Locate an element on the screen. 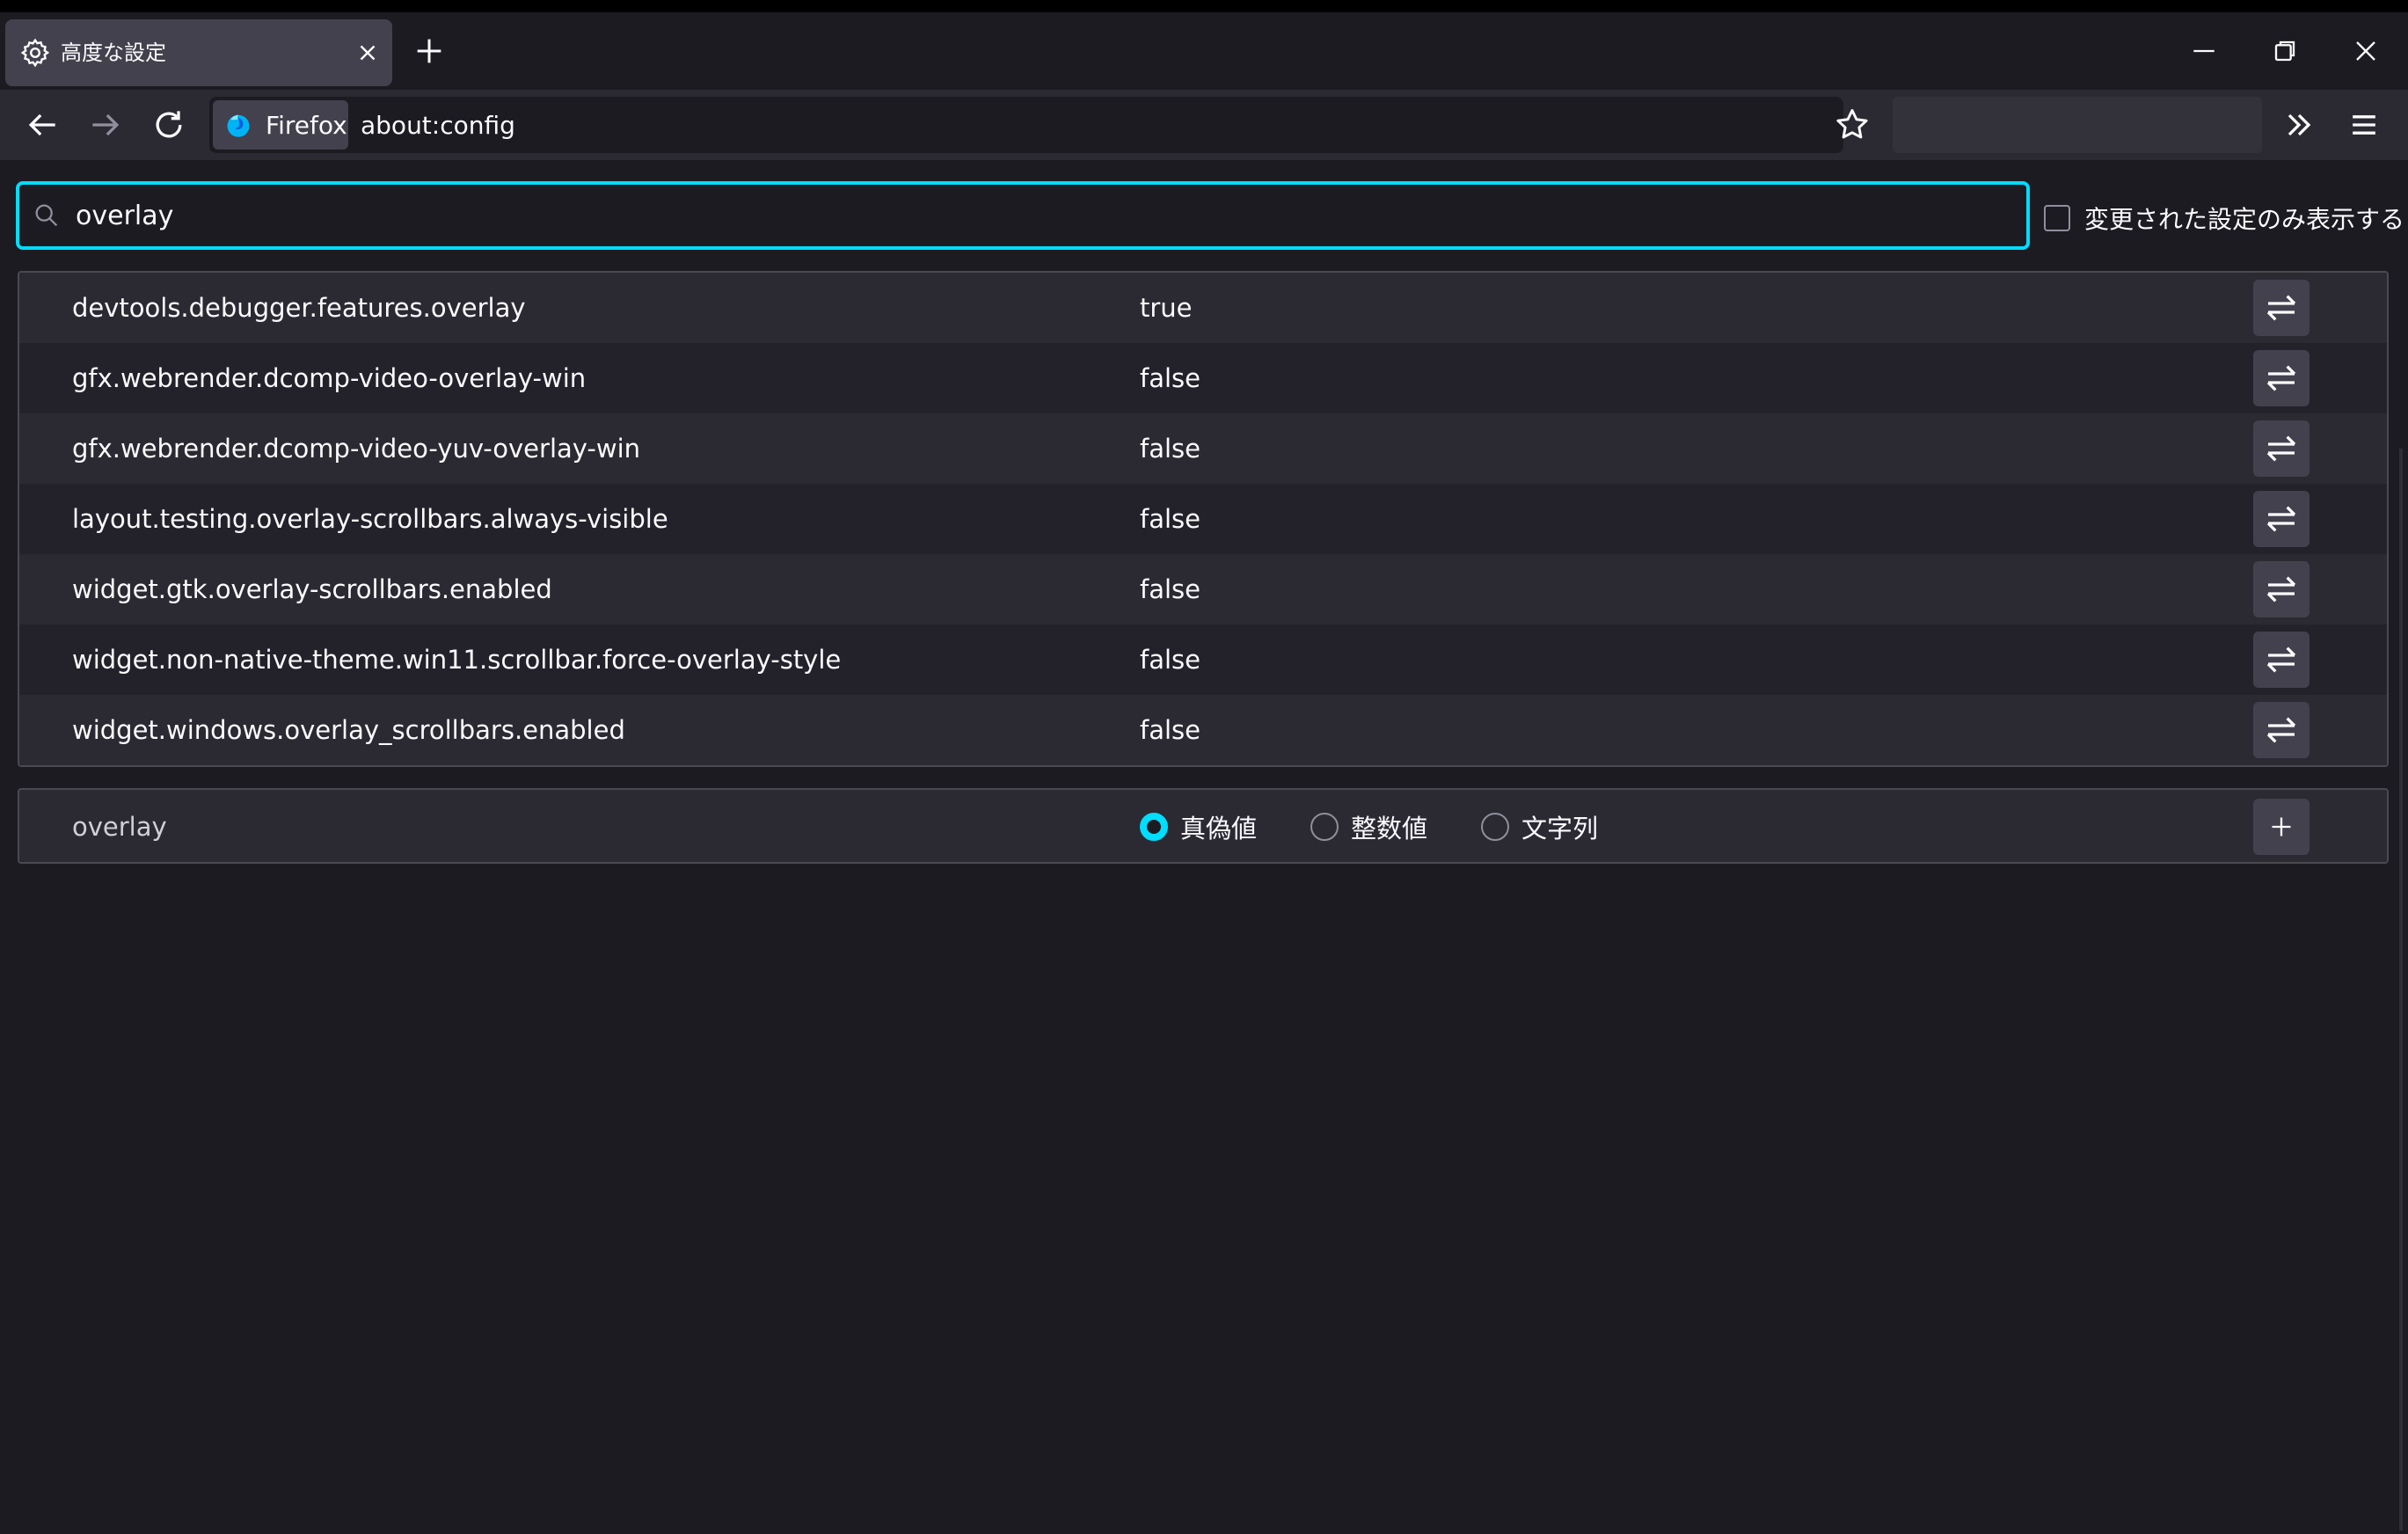  pref-name: devtools.debugger.features.overlay is located at coordinates (299, 308).